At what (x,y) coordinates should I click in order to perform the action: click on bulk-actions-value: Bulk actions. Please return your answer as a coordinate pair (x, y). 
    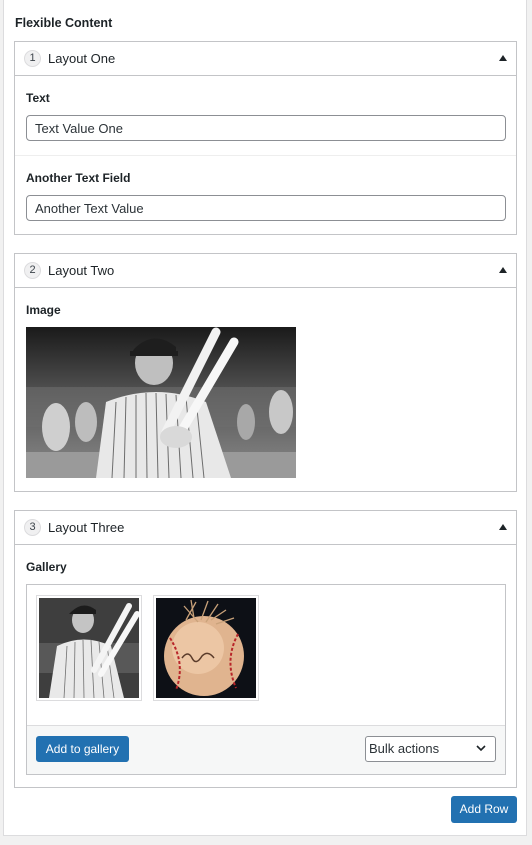
    Looking at the image, I should click on (404, 748).